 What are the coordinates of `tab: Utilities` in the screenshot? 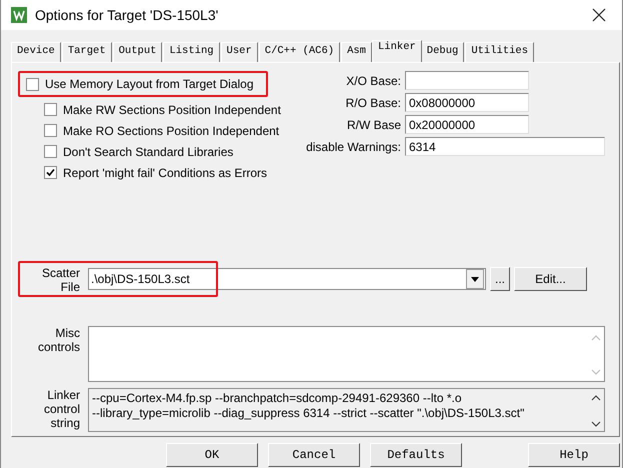 It's located at (499, 52).